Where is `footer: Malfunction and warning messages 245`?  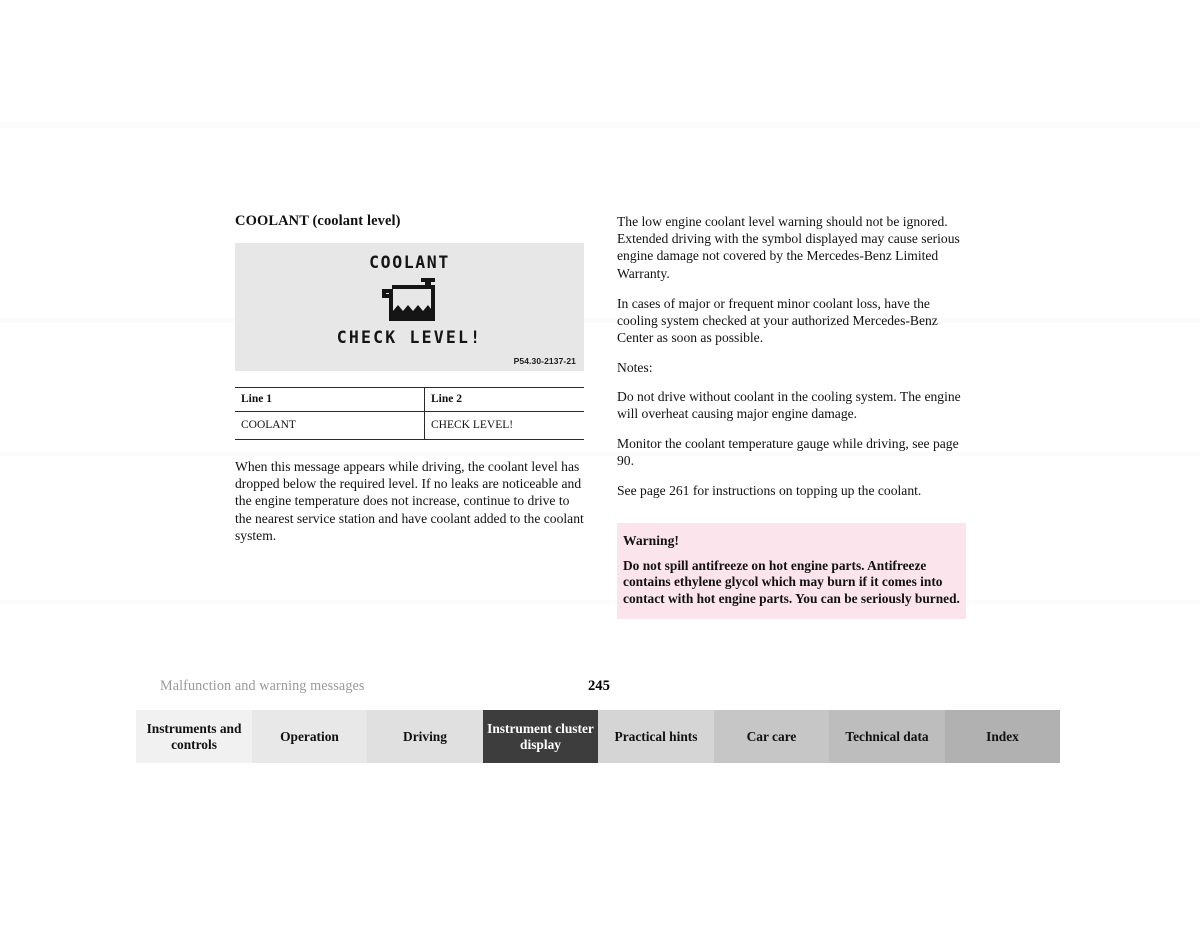
footer: Malfunction and warning messages 245 is located at coordinates (600, 688).